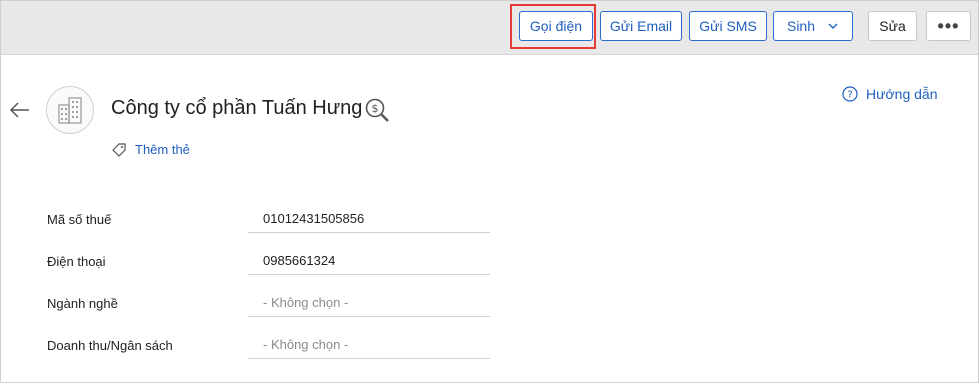  I want to click on send-sms-button: Gửi SMS, so click(728, 26).